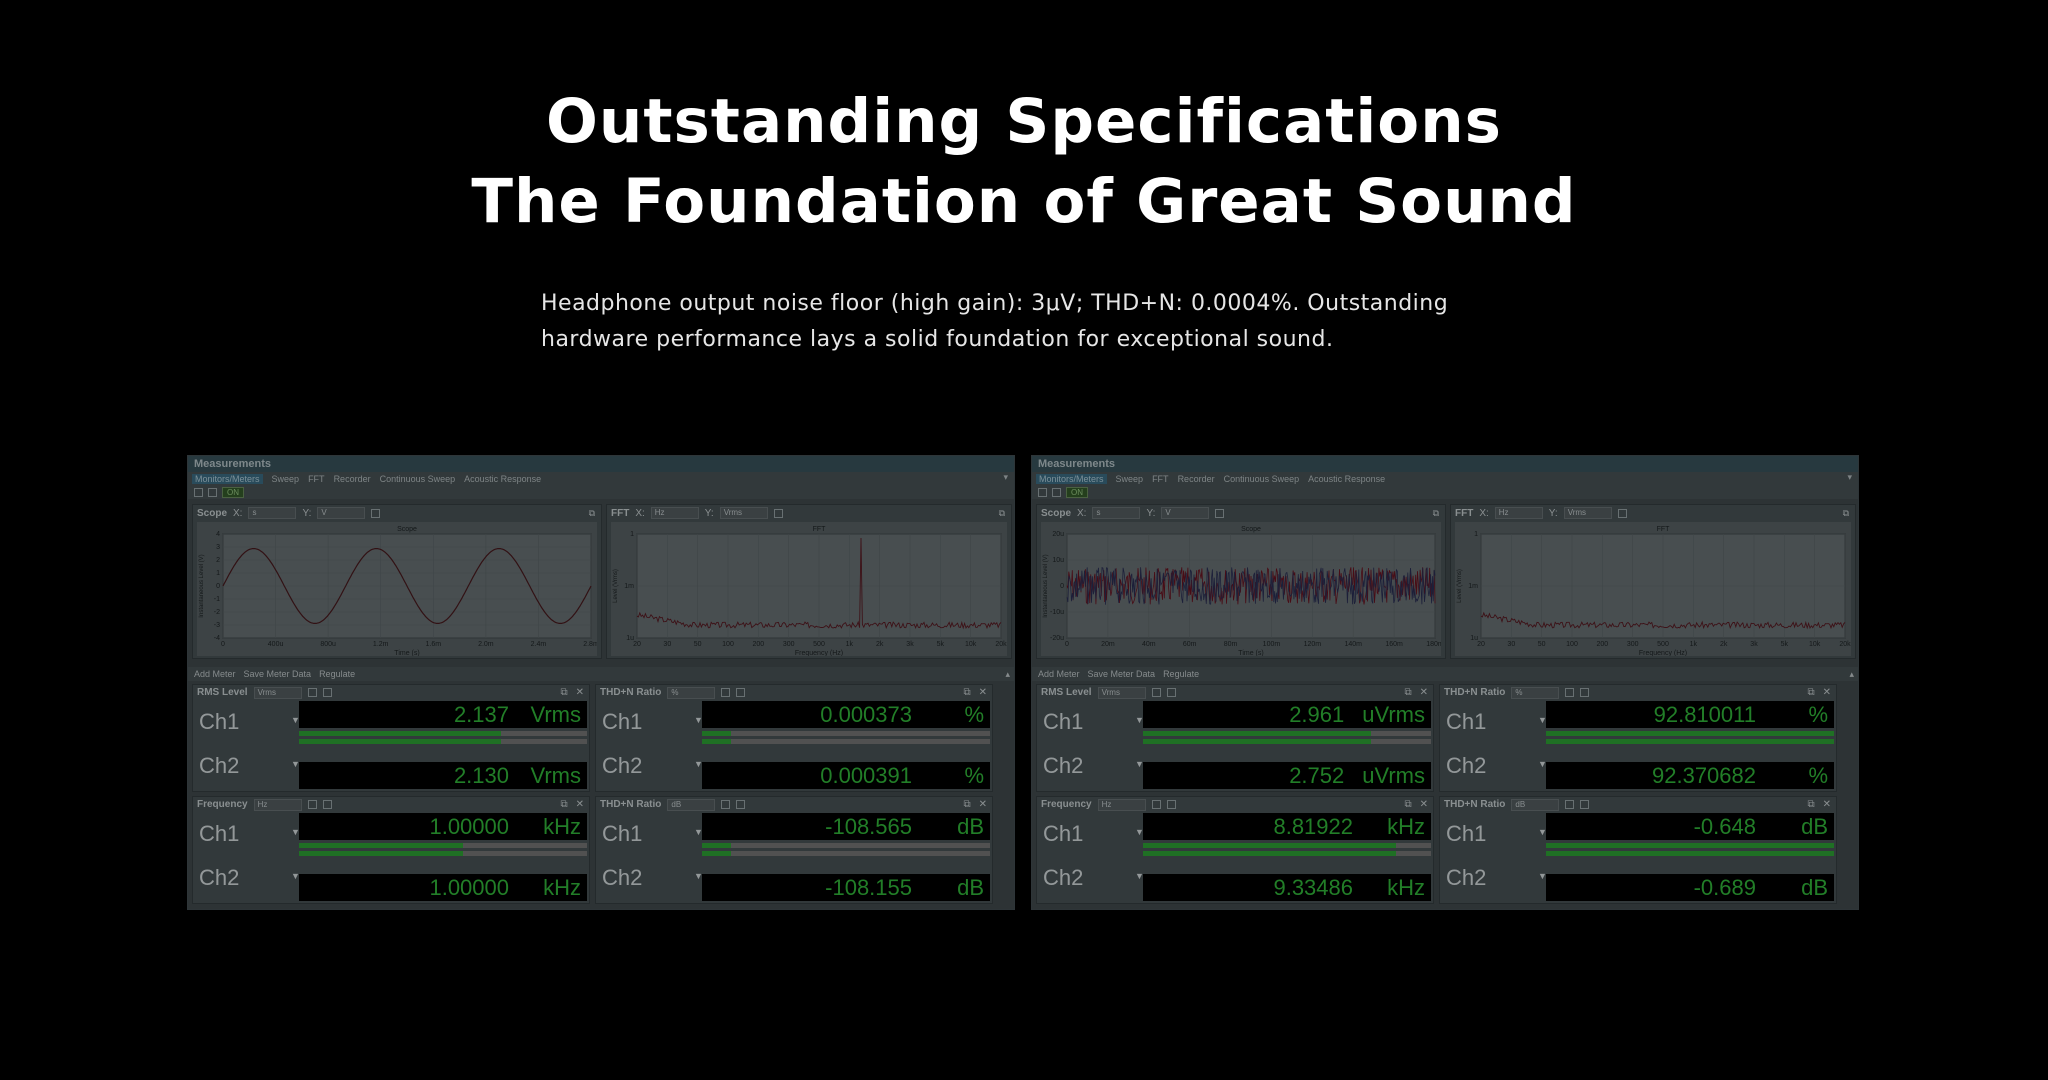 This screenshot has width=2048, height=1080. What do you see at coordinates (846, 887) in the screenshot?
I see `meter-readout: -108.155 dB` at bounding box center [846, 887].